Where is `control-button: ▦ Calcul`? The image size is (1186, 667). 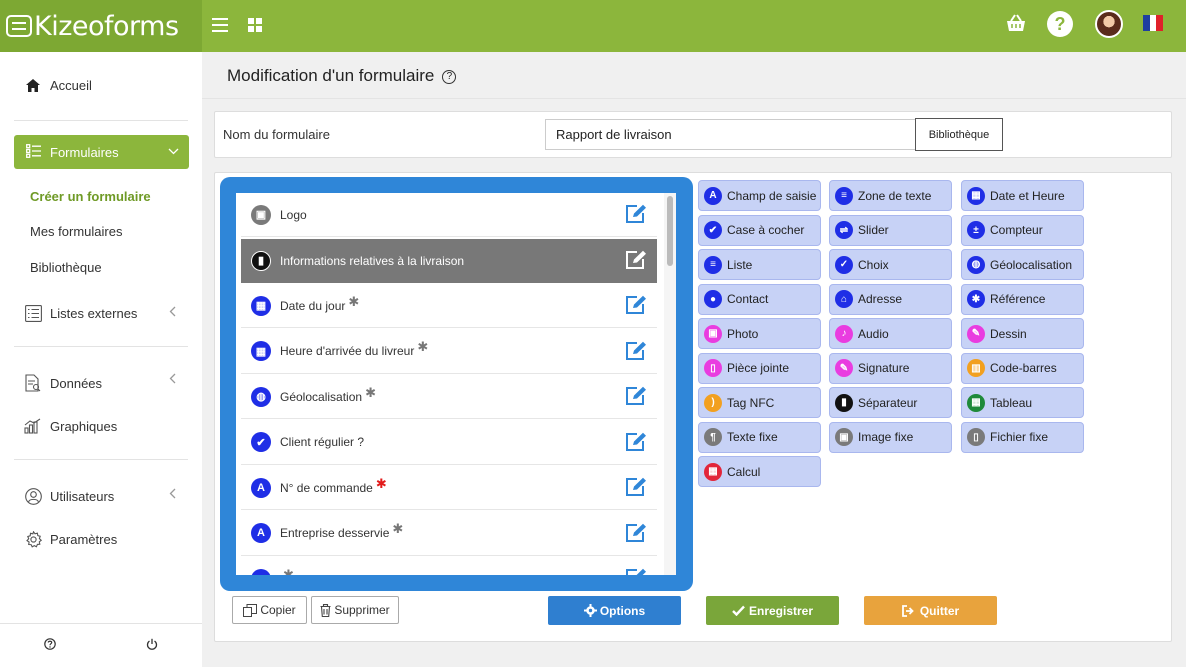
control-button: ▦ Calcul is located at coordinates (759, 471).